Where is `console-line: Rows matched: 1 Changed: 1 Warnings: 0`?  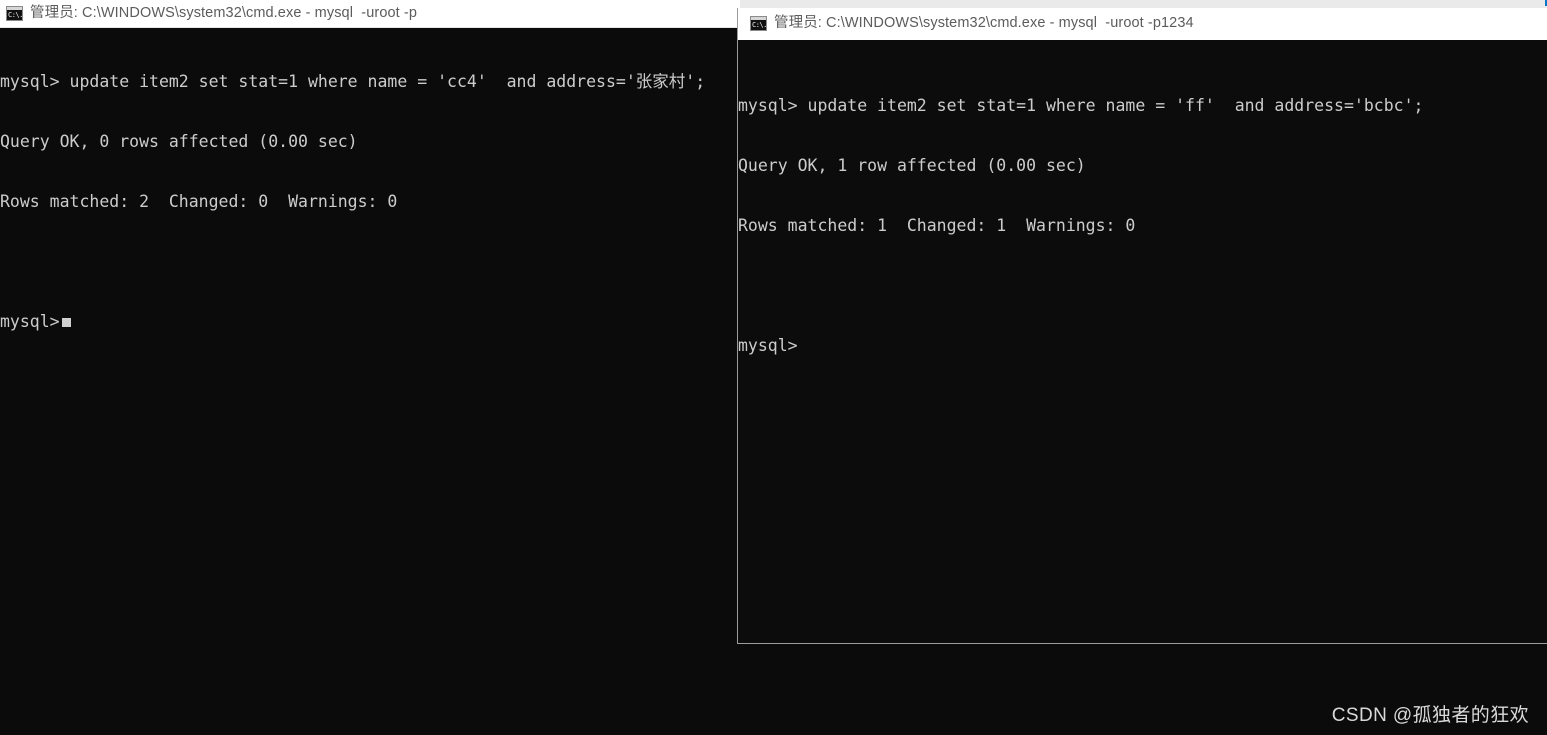
console-line: Rows matched: 1 Changed: 1 Warnings: 0 is located at coordinates (937, 225).